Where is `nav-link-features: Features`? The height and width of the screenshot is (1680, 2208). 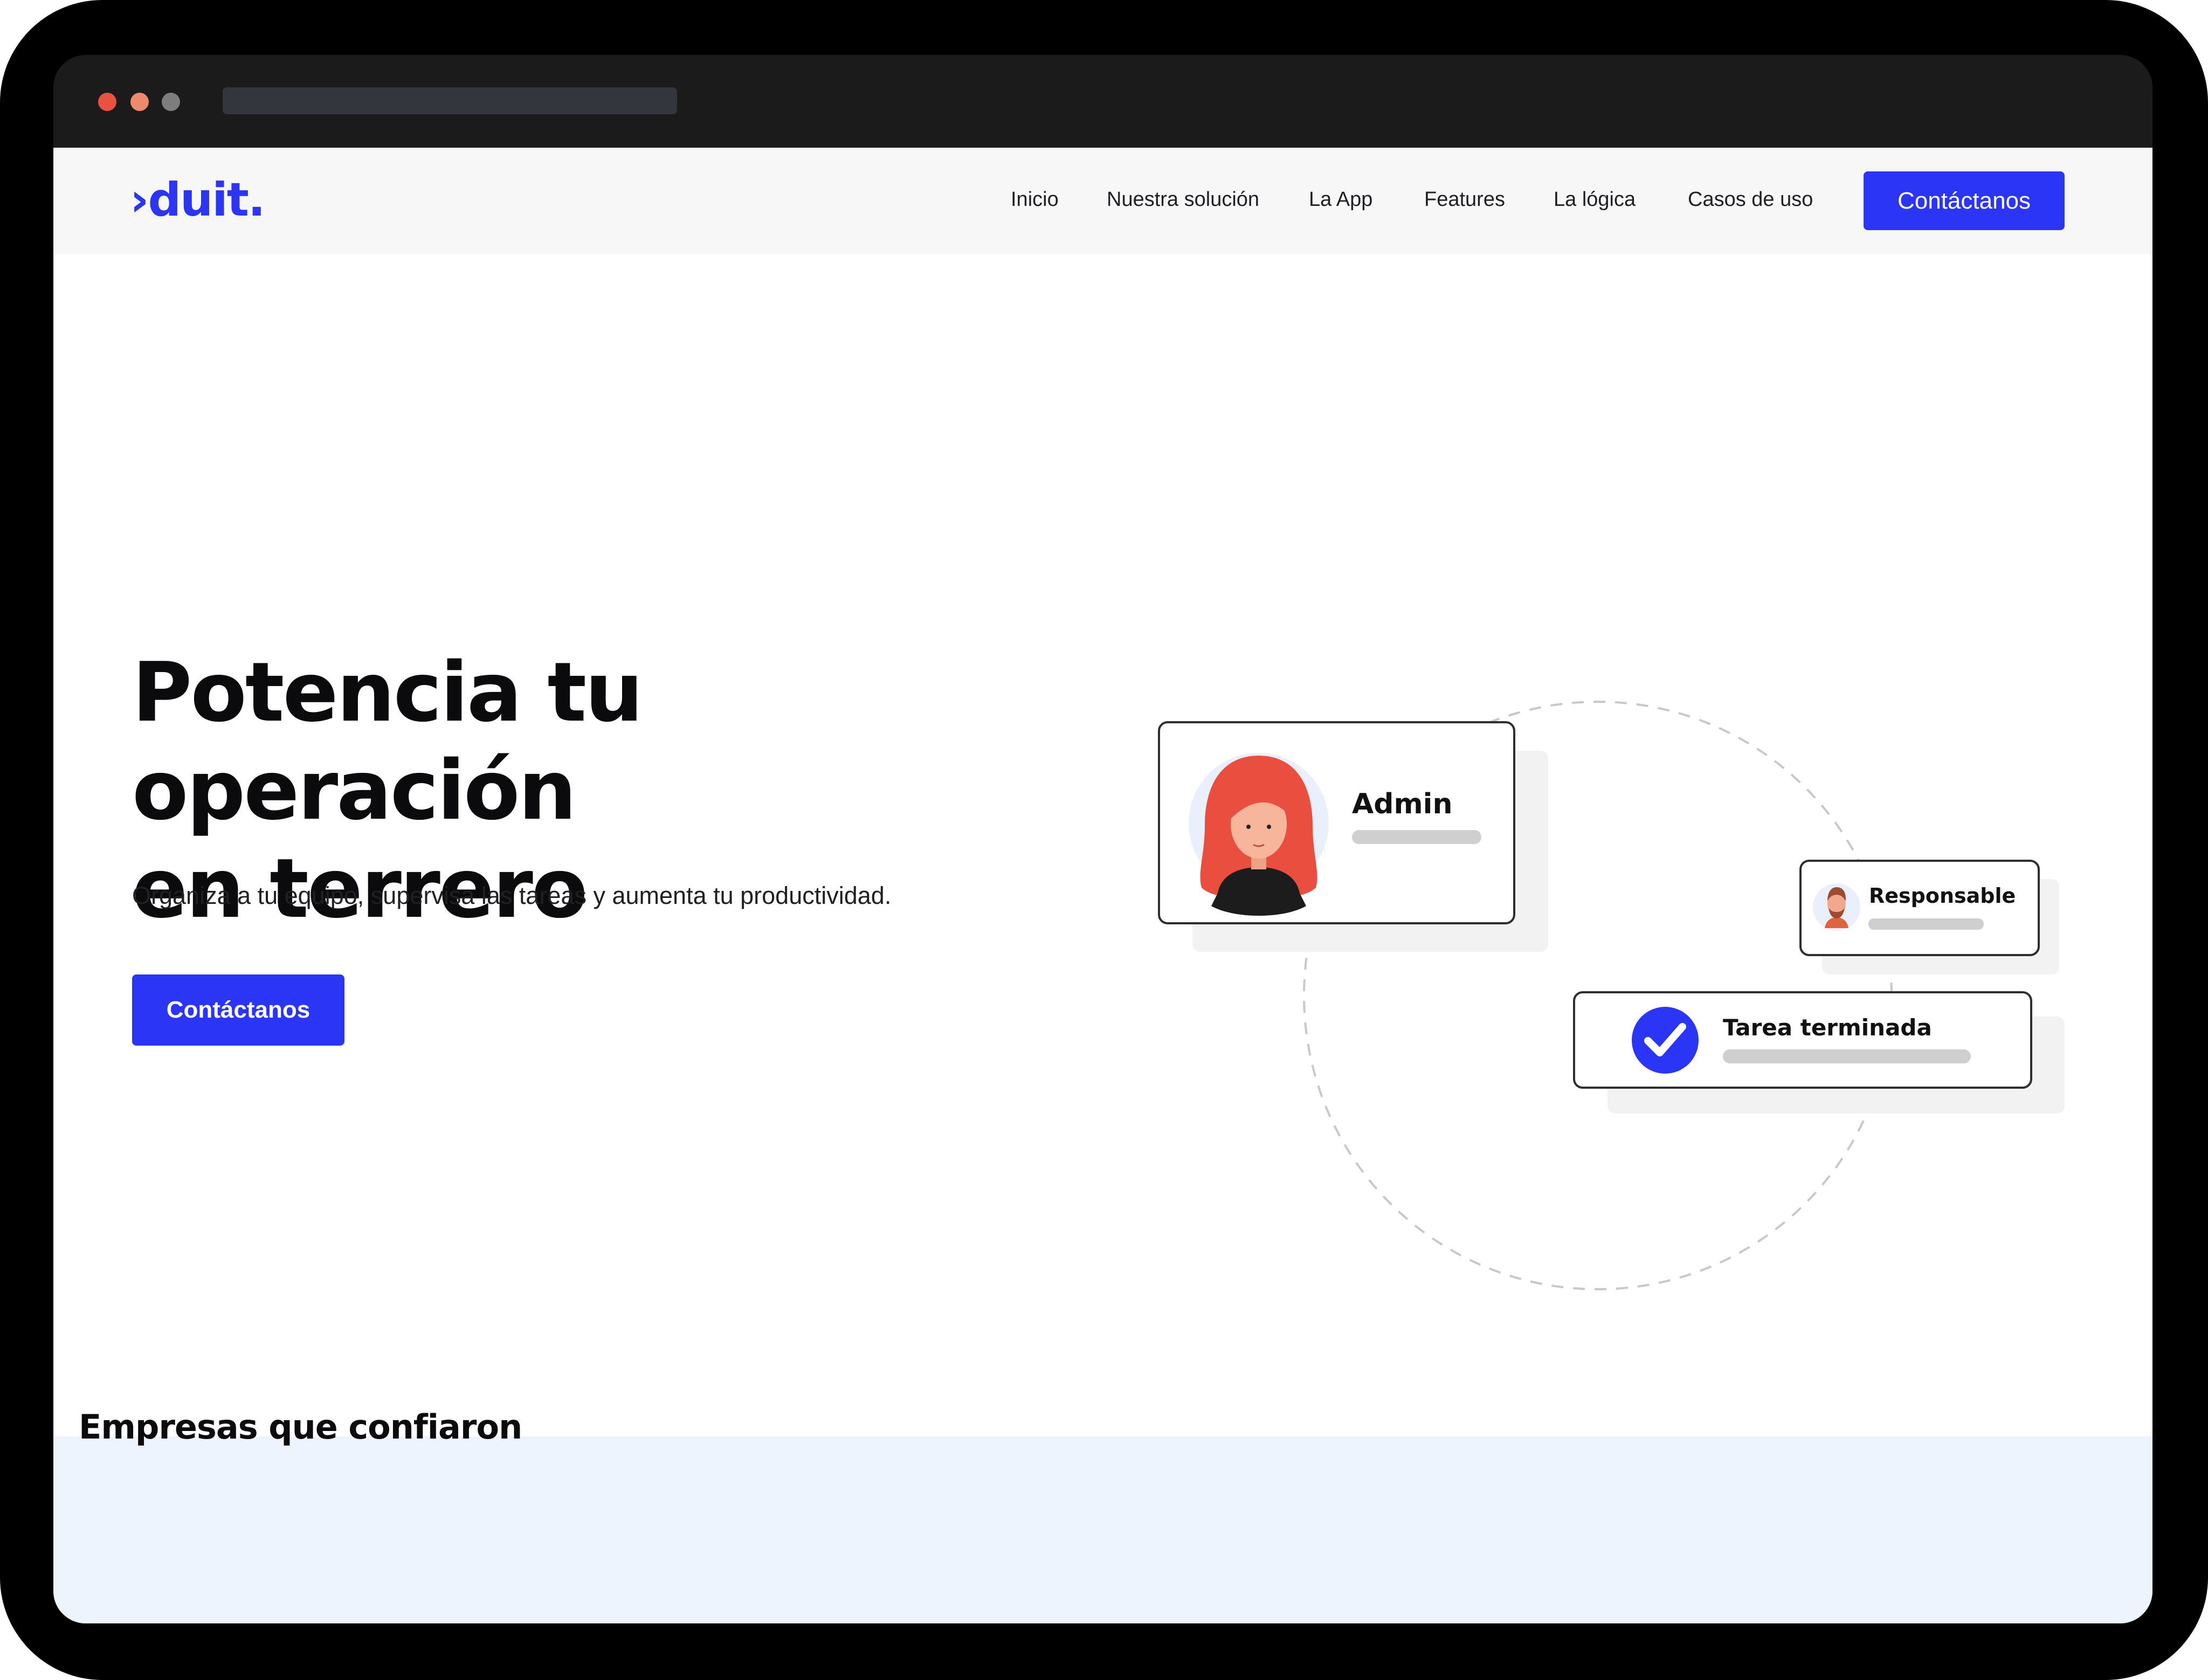 nav-link-features: Features is located at coordinates (1464, 199).